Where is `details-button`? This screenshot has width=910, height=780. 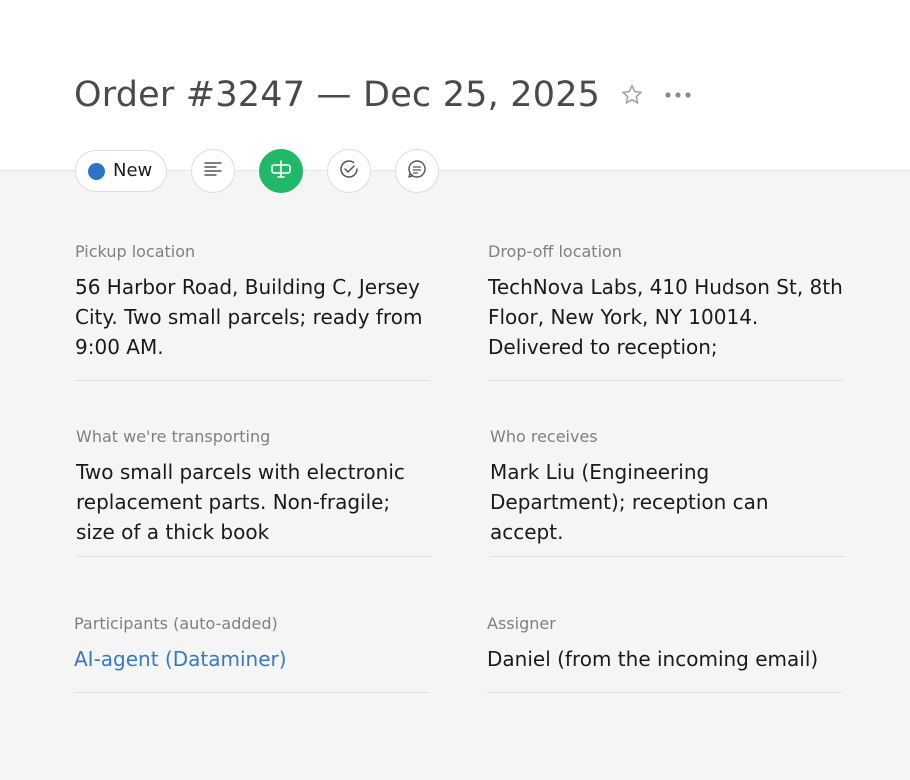 details-button is located at coordinates (213, 171).